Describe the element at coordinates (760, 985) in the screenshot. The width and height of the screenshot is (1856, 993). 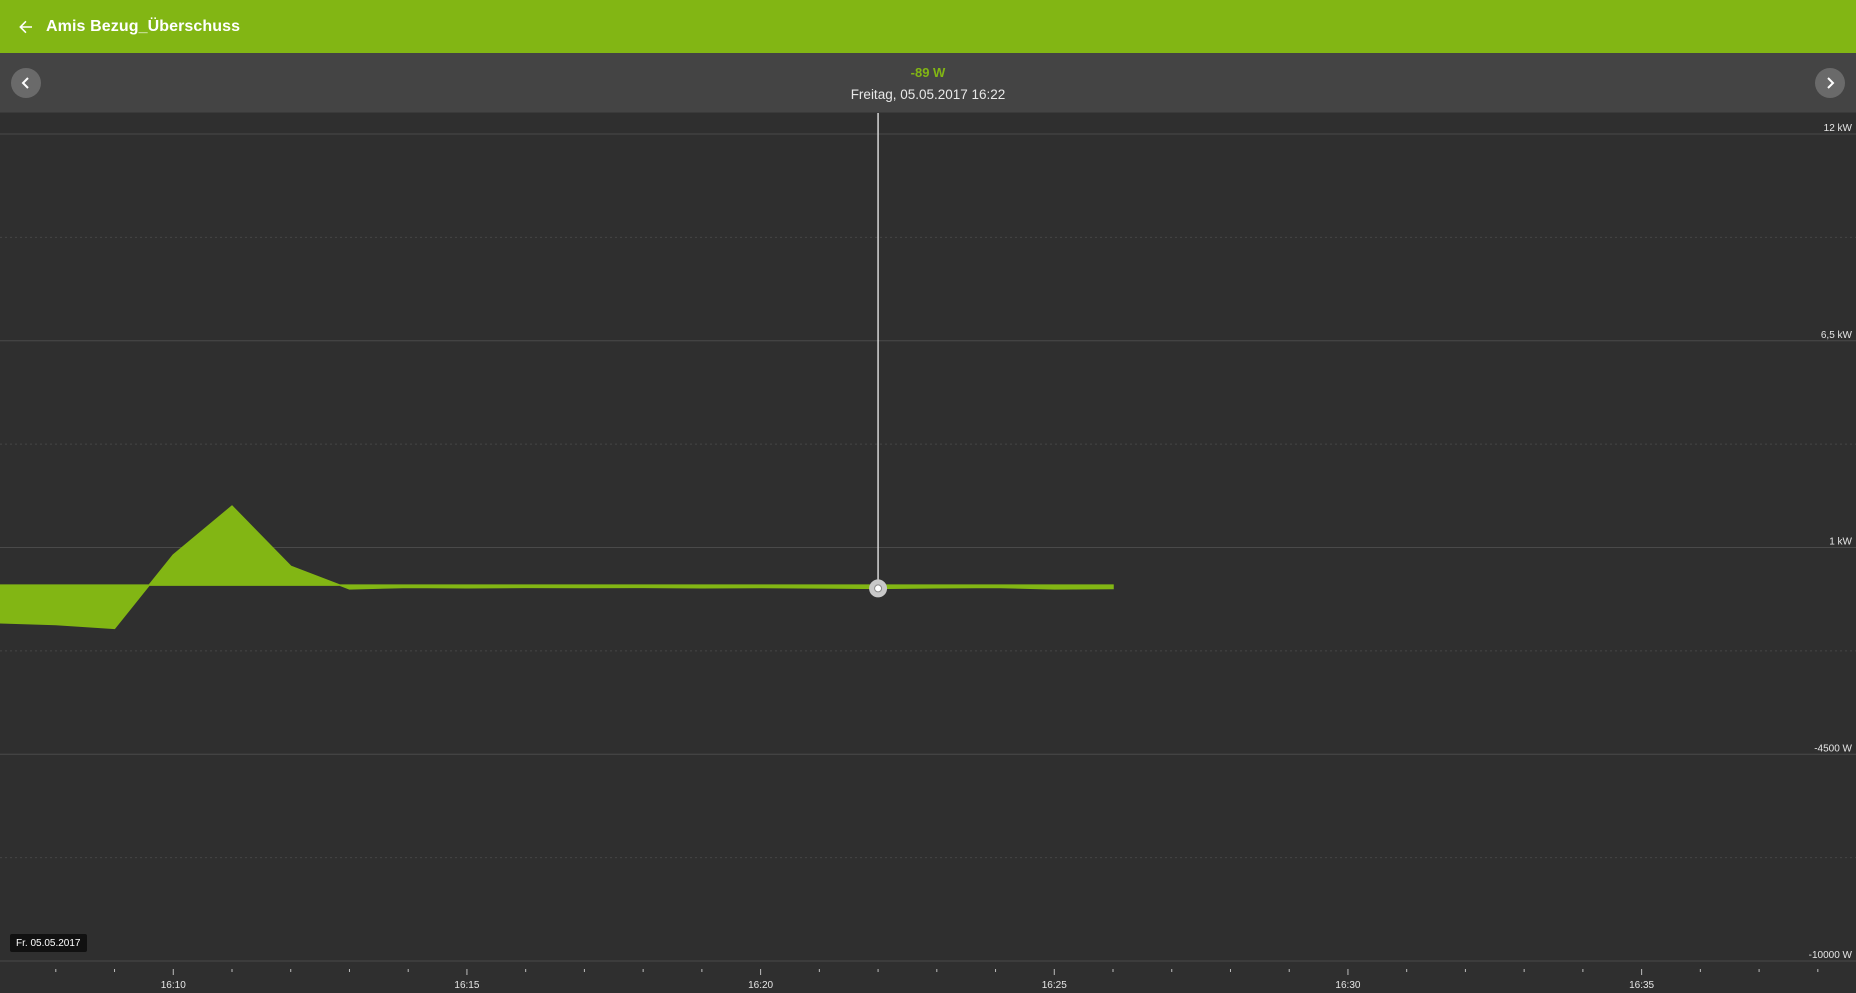
I see `x-tick-label: 16:20` at that location.